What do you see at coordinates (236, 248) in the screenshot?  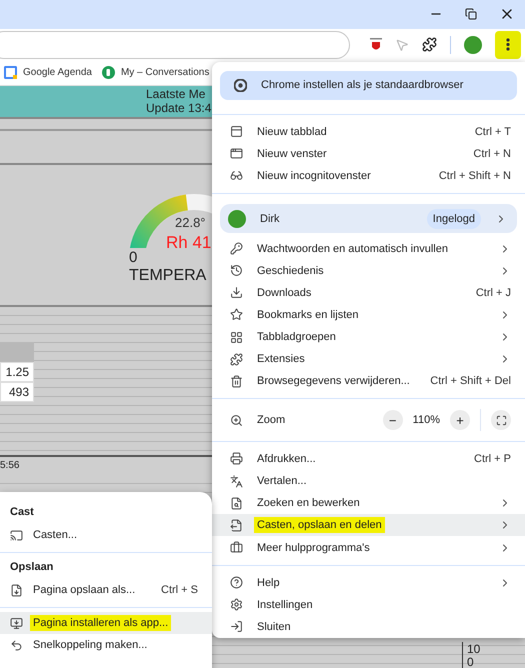 I see `key-icon` at bounding box center [236, 248].